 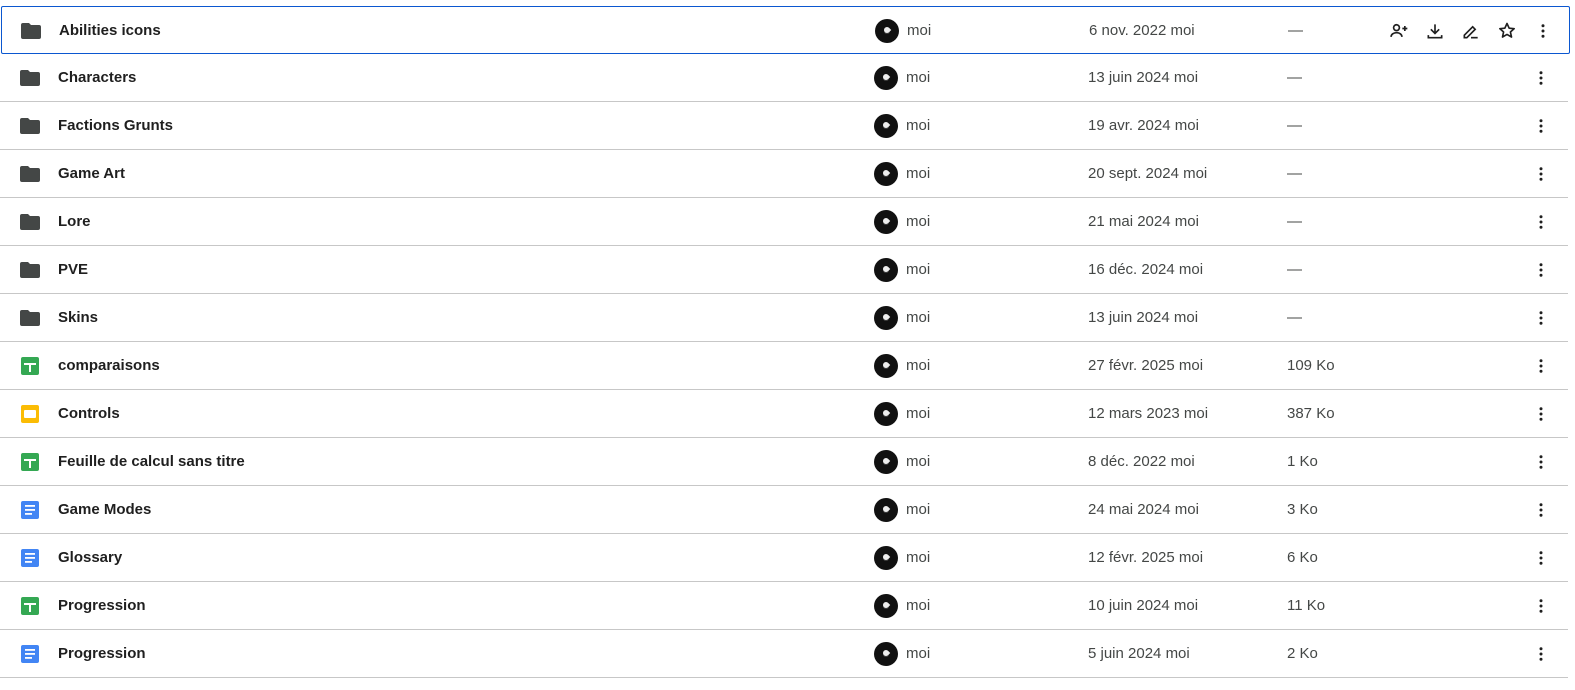 What do you see at coordinates (78, 317) in the screenshot?
I see `file-name: Skins` at bounding box center [78, 317].